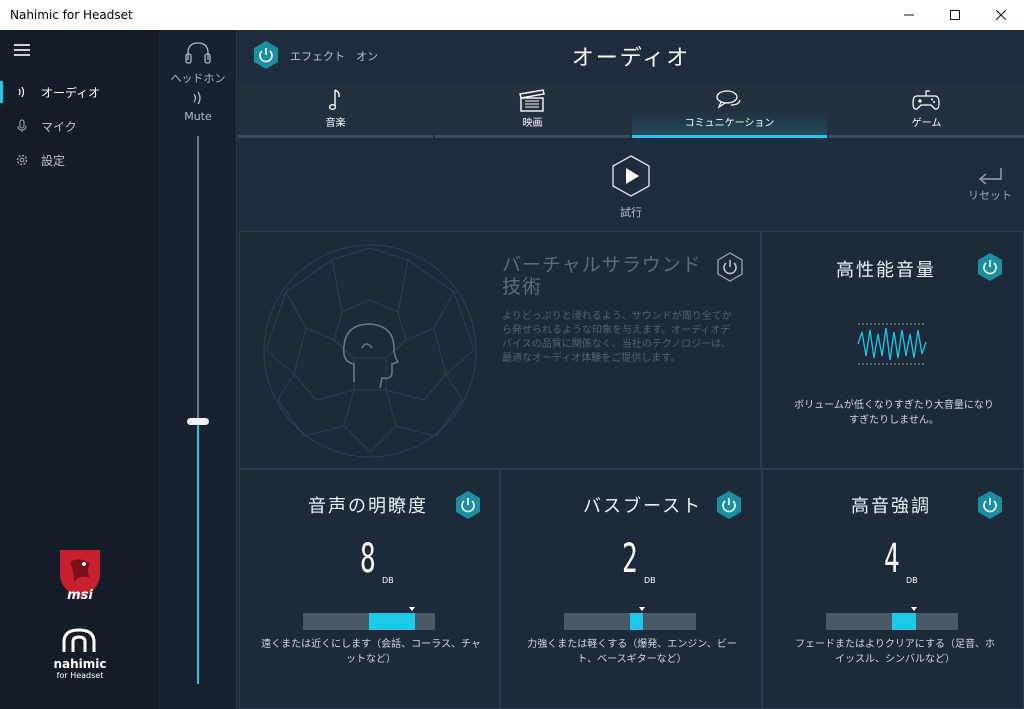 This screenshot has width=1024, height=709. What do you see at coordinates (22, 126) in the screenshot?
I see `microphone-icon` at bounding box center [22, 126].